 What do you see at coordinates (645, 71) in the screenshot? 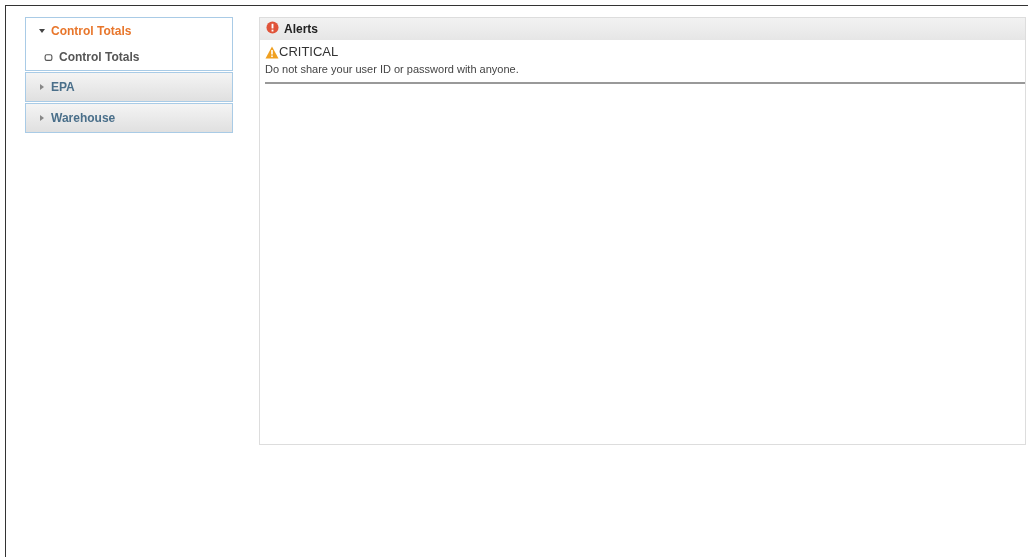
I see `alert-message: Do not share your user ID or password with anyone.` at bounding box center [645, 71].